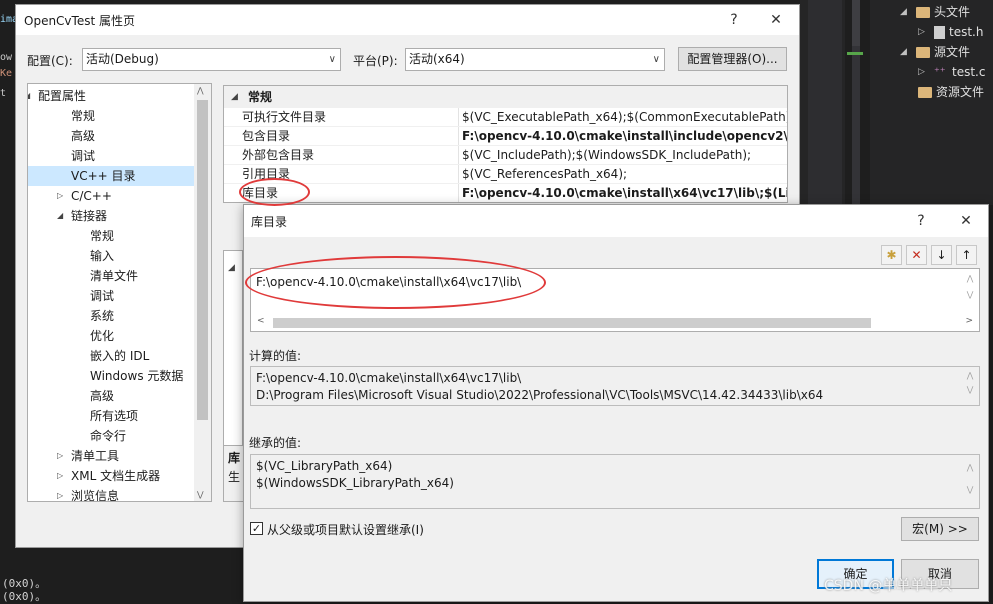  I want to click on move-up-icon: ↑, so click(966, 255).